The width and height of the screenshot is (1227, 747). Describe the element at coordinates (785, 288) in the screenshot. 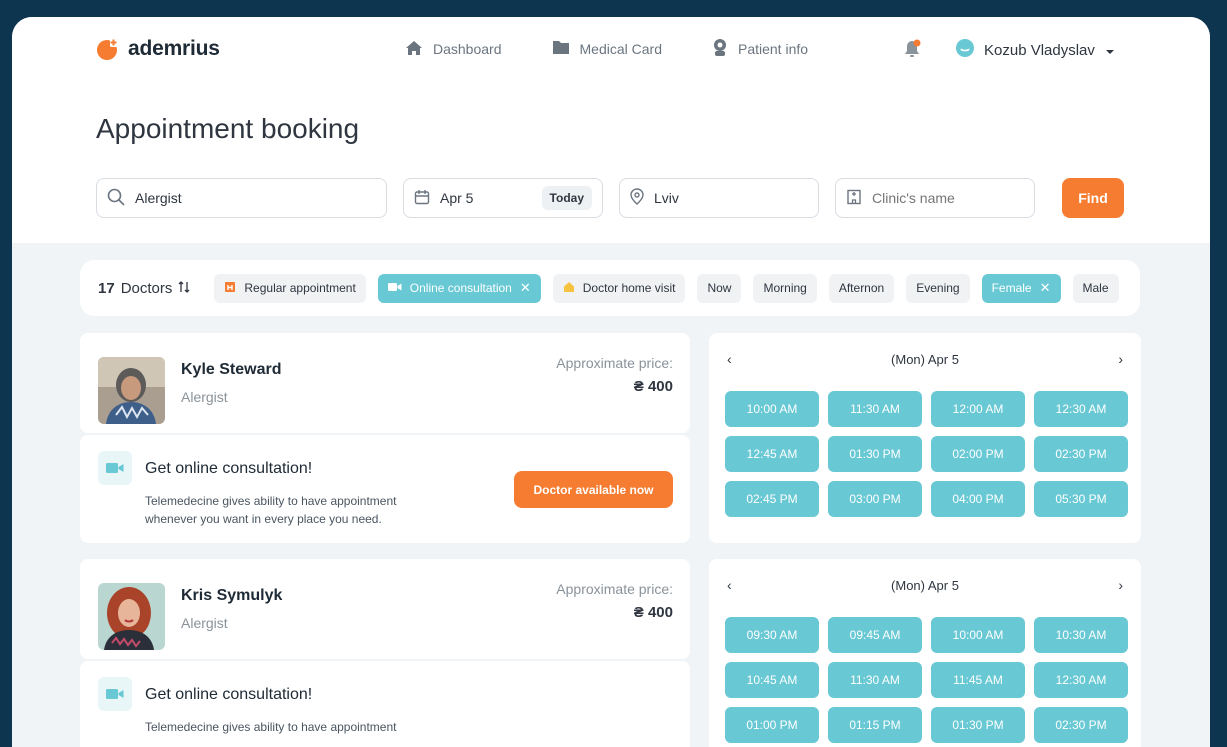

I see `filter-morning: Morning` at that location.